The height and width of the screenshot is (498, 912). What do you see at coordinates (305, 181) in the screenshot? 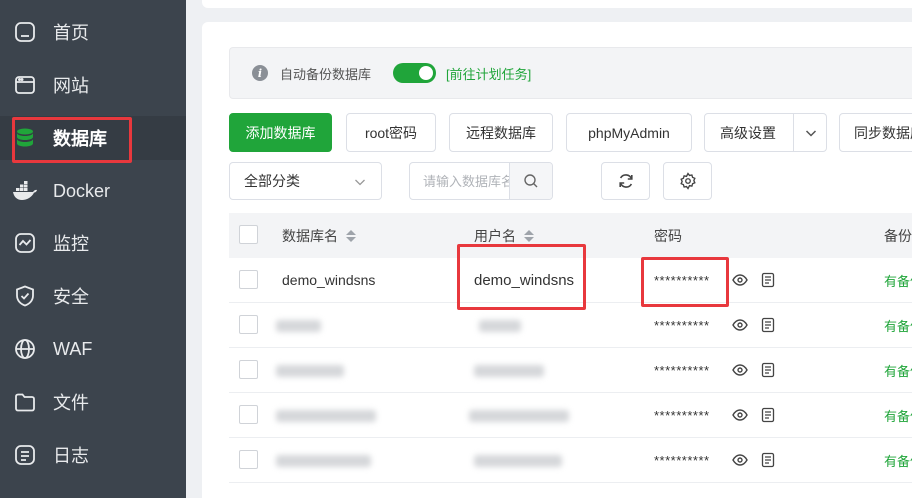
I see `category-select: 全部分类` at bounding box center [305, 181].